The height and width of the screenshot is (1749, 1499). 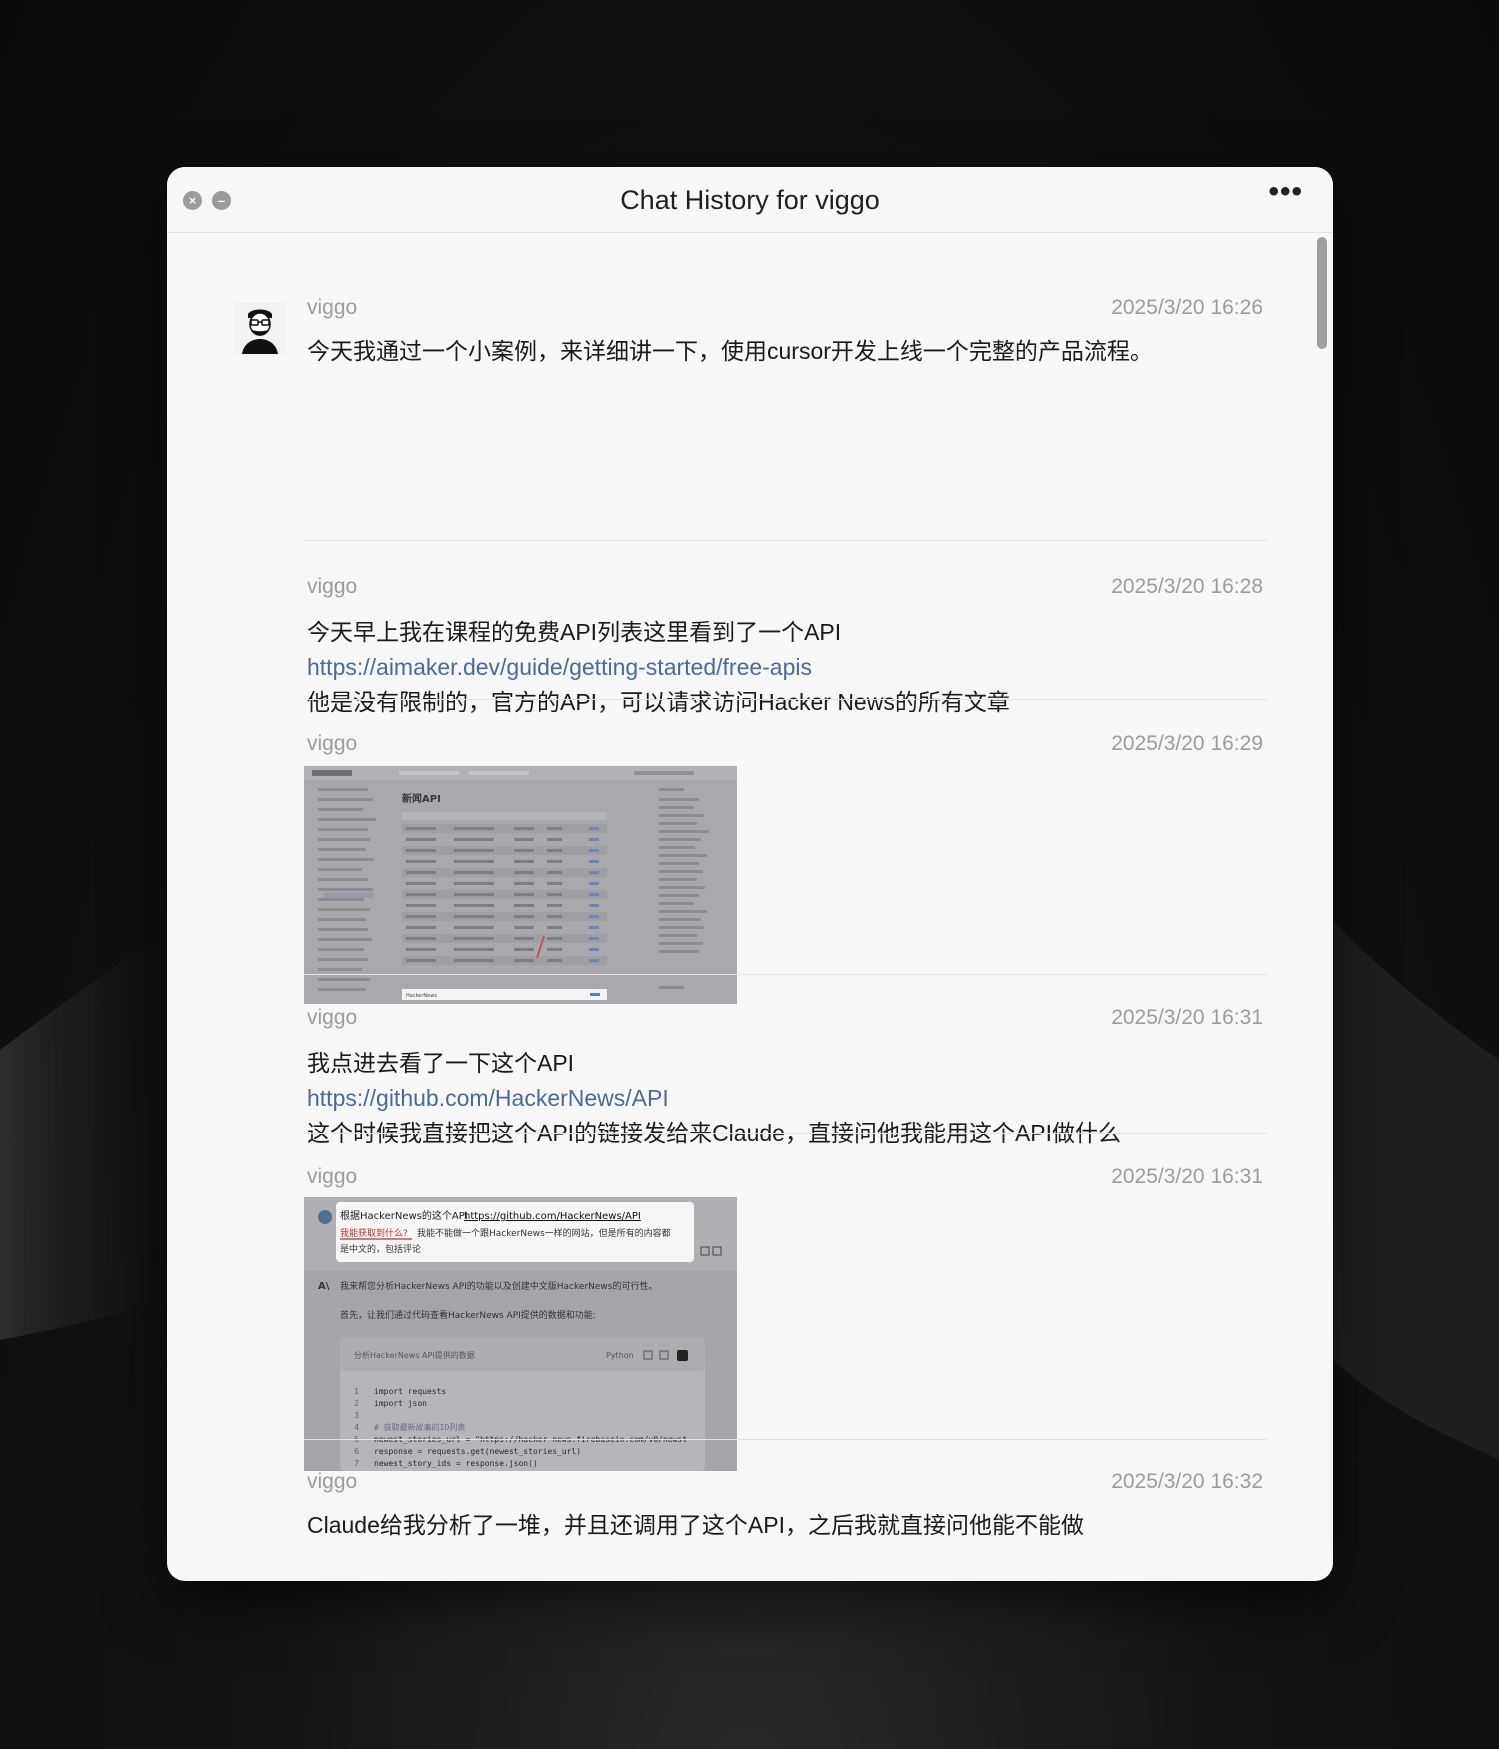 What do you see at coordinates (356, 1415) in the screenshot?
I see `svg-text: 3` at bounding box center [356, 1415].